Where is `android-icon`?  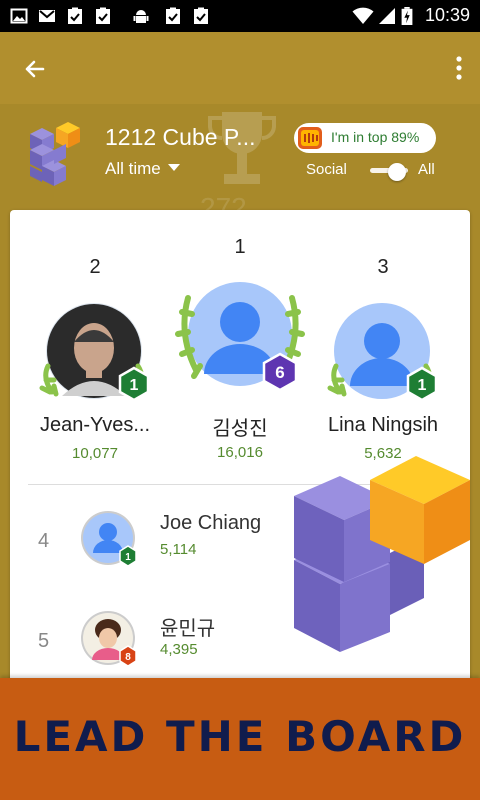 android-icon is located at coordinates (141, 16).